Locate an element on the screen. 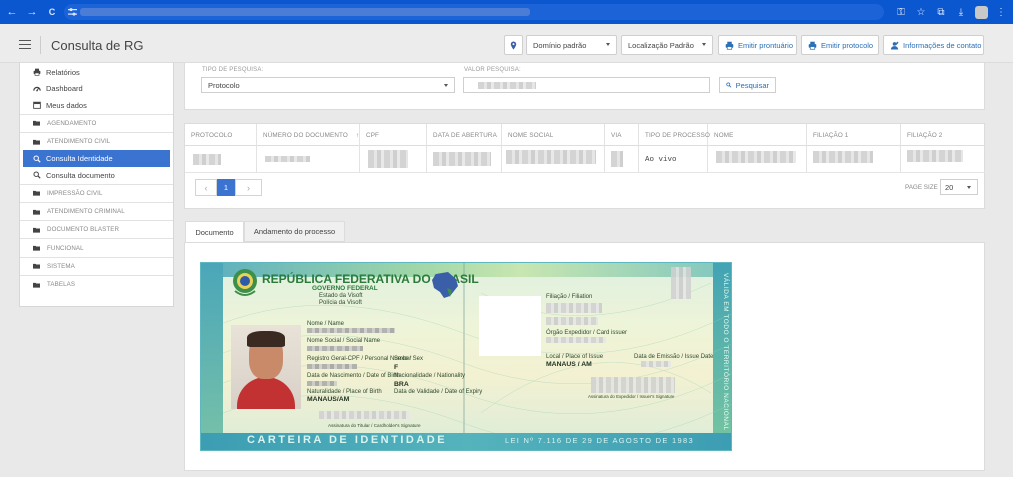  table-cell is located at coordinates (308, 159).